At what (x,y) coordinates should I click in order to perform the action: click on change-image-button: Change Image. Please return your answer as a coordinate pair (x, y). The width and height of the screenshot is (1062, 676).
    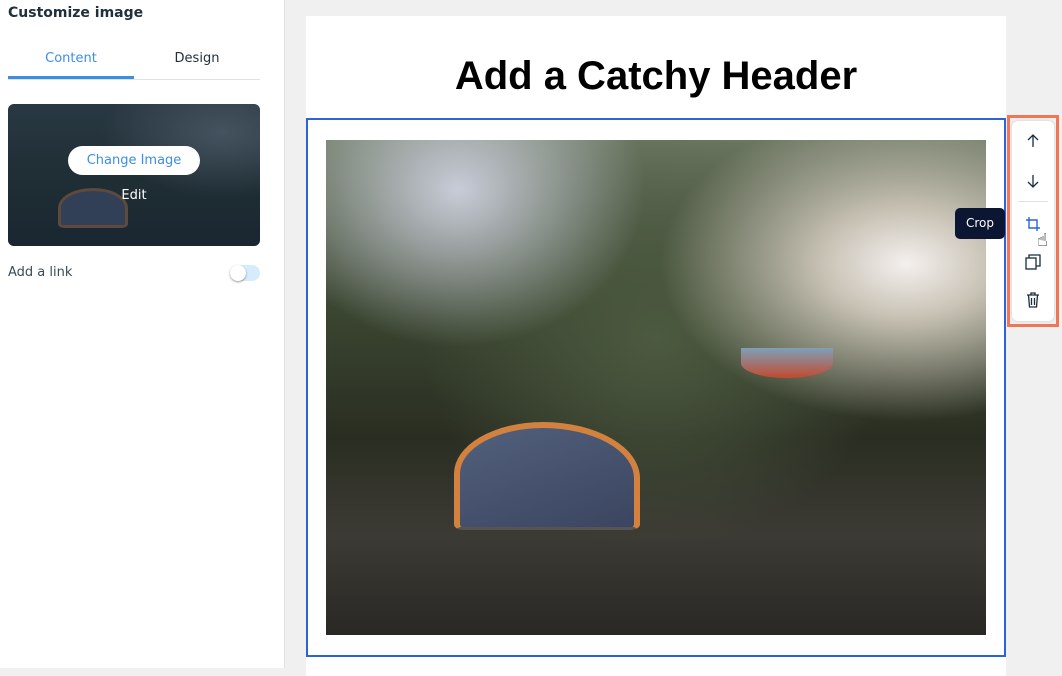
    Looking at the image, I should click on (134, 160).